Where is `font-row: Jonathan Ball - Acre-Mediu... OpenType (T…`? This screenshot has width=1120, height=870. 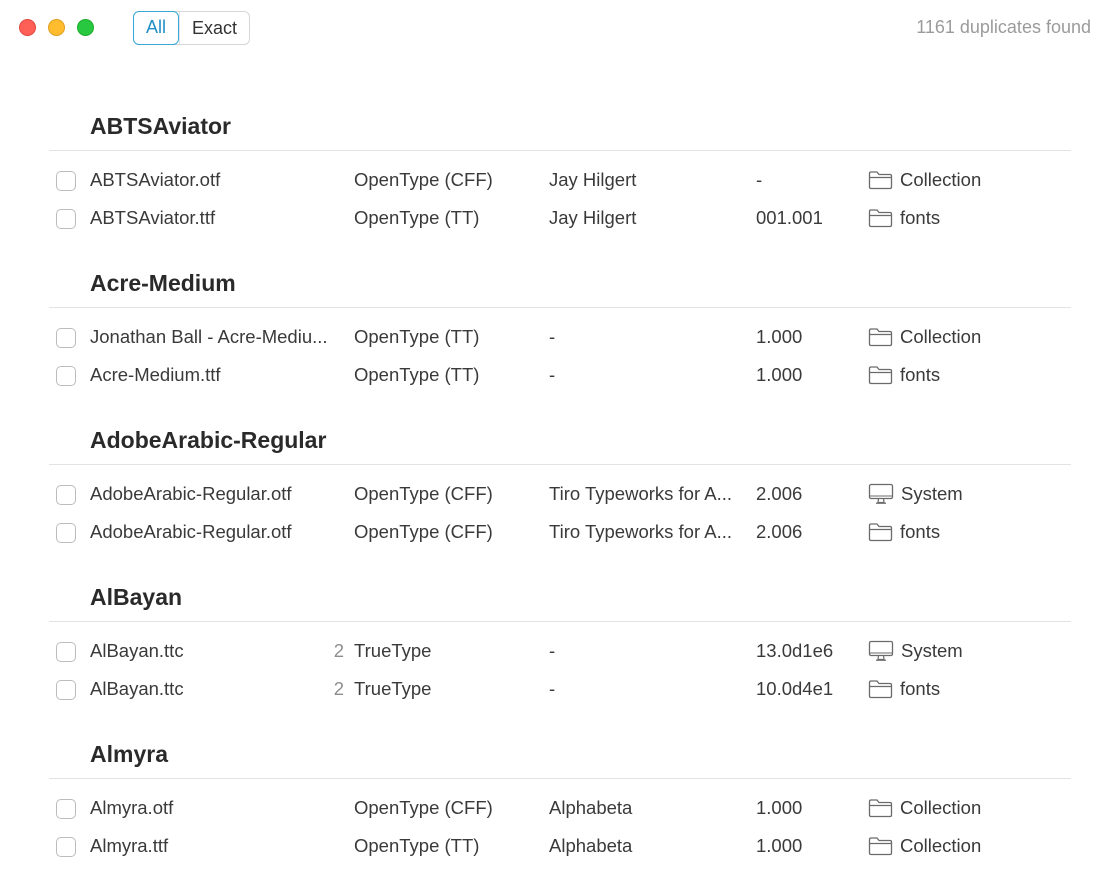
font-row: Jonathan Ball - Acre-Mediu... OpenType (T… is located at coordinates (560, 337).